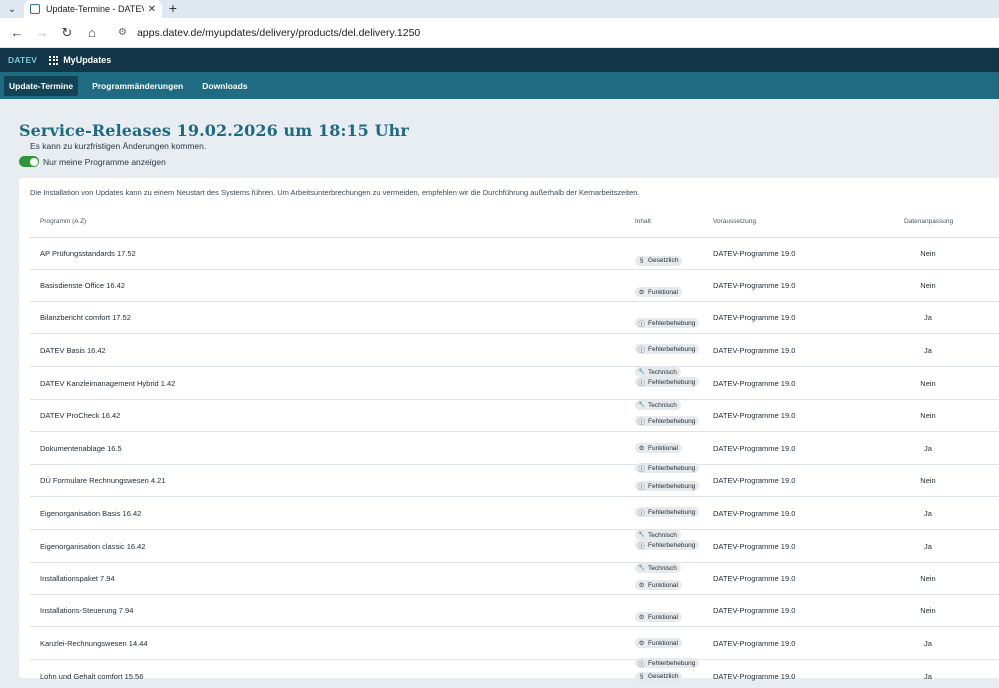  Describe the element at coordinates (94, 643) in the screenshot. I see `program-name: Kanzlei-Rechnungswesen 14.44` at that location.